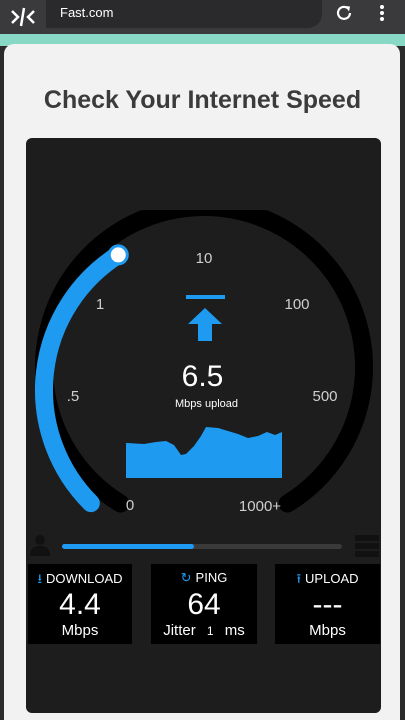 This screenshot has height=720, width=405. I want to click on jitter-row: Jitter 1 ms, so click(204, 630).